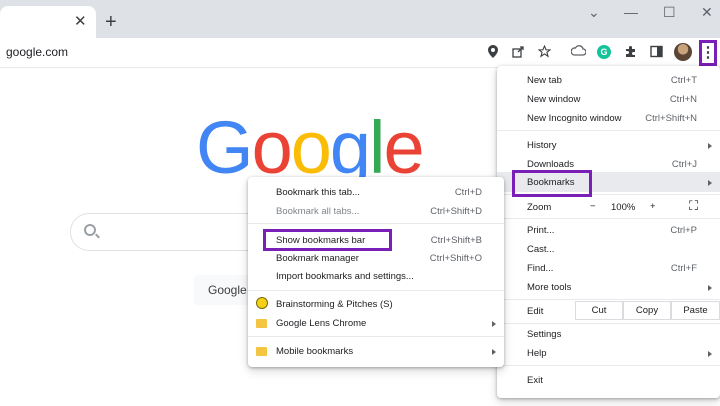 The height and width of the screenshot is (406, 720). Describe the element at coordinates (671, 118) in the screenshot. I see `shortcut-incognito: Ctrl+Shift+N` at that location.